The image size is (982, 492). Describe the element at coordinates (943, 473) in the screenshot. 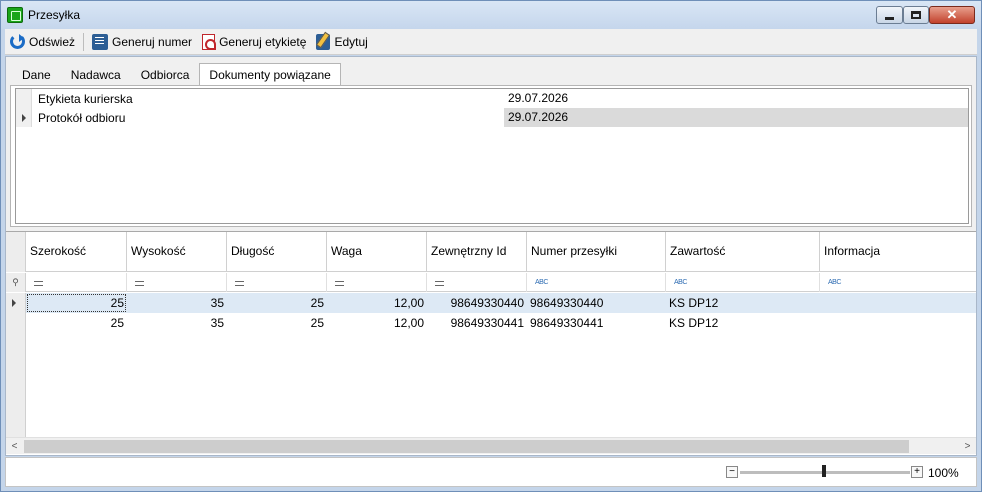

I see `zoom-level: 100%` at that location.